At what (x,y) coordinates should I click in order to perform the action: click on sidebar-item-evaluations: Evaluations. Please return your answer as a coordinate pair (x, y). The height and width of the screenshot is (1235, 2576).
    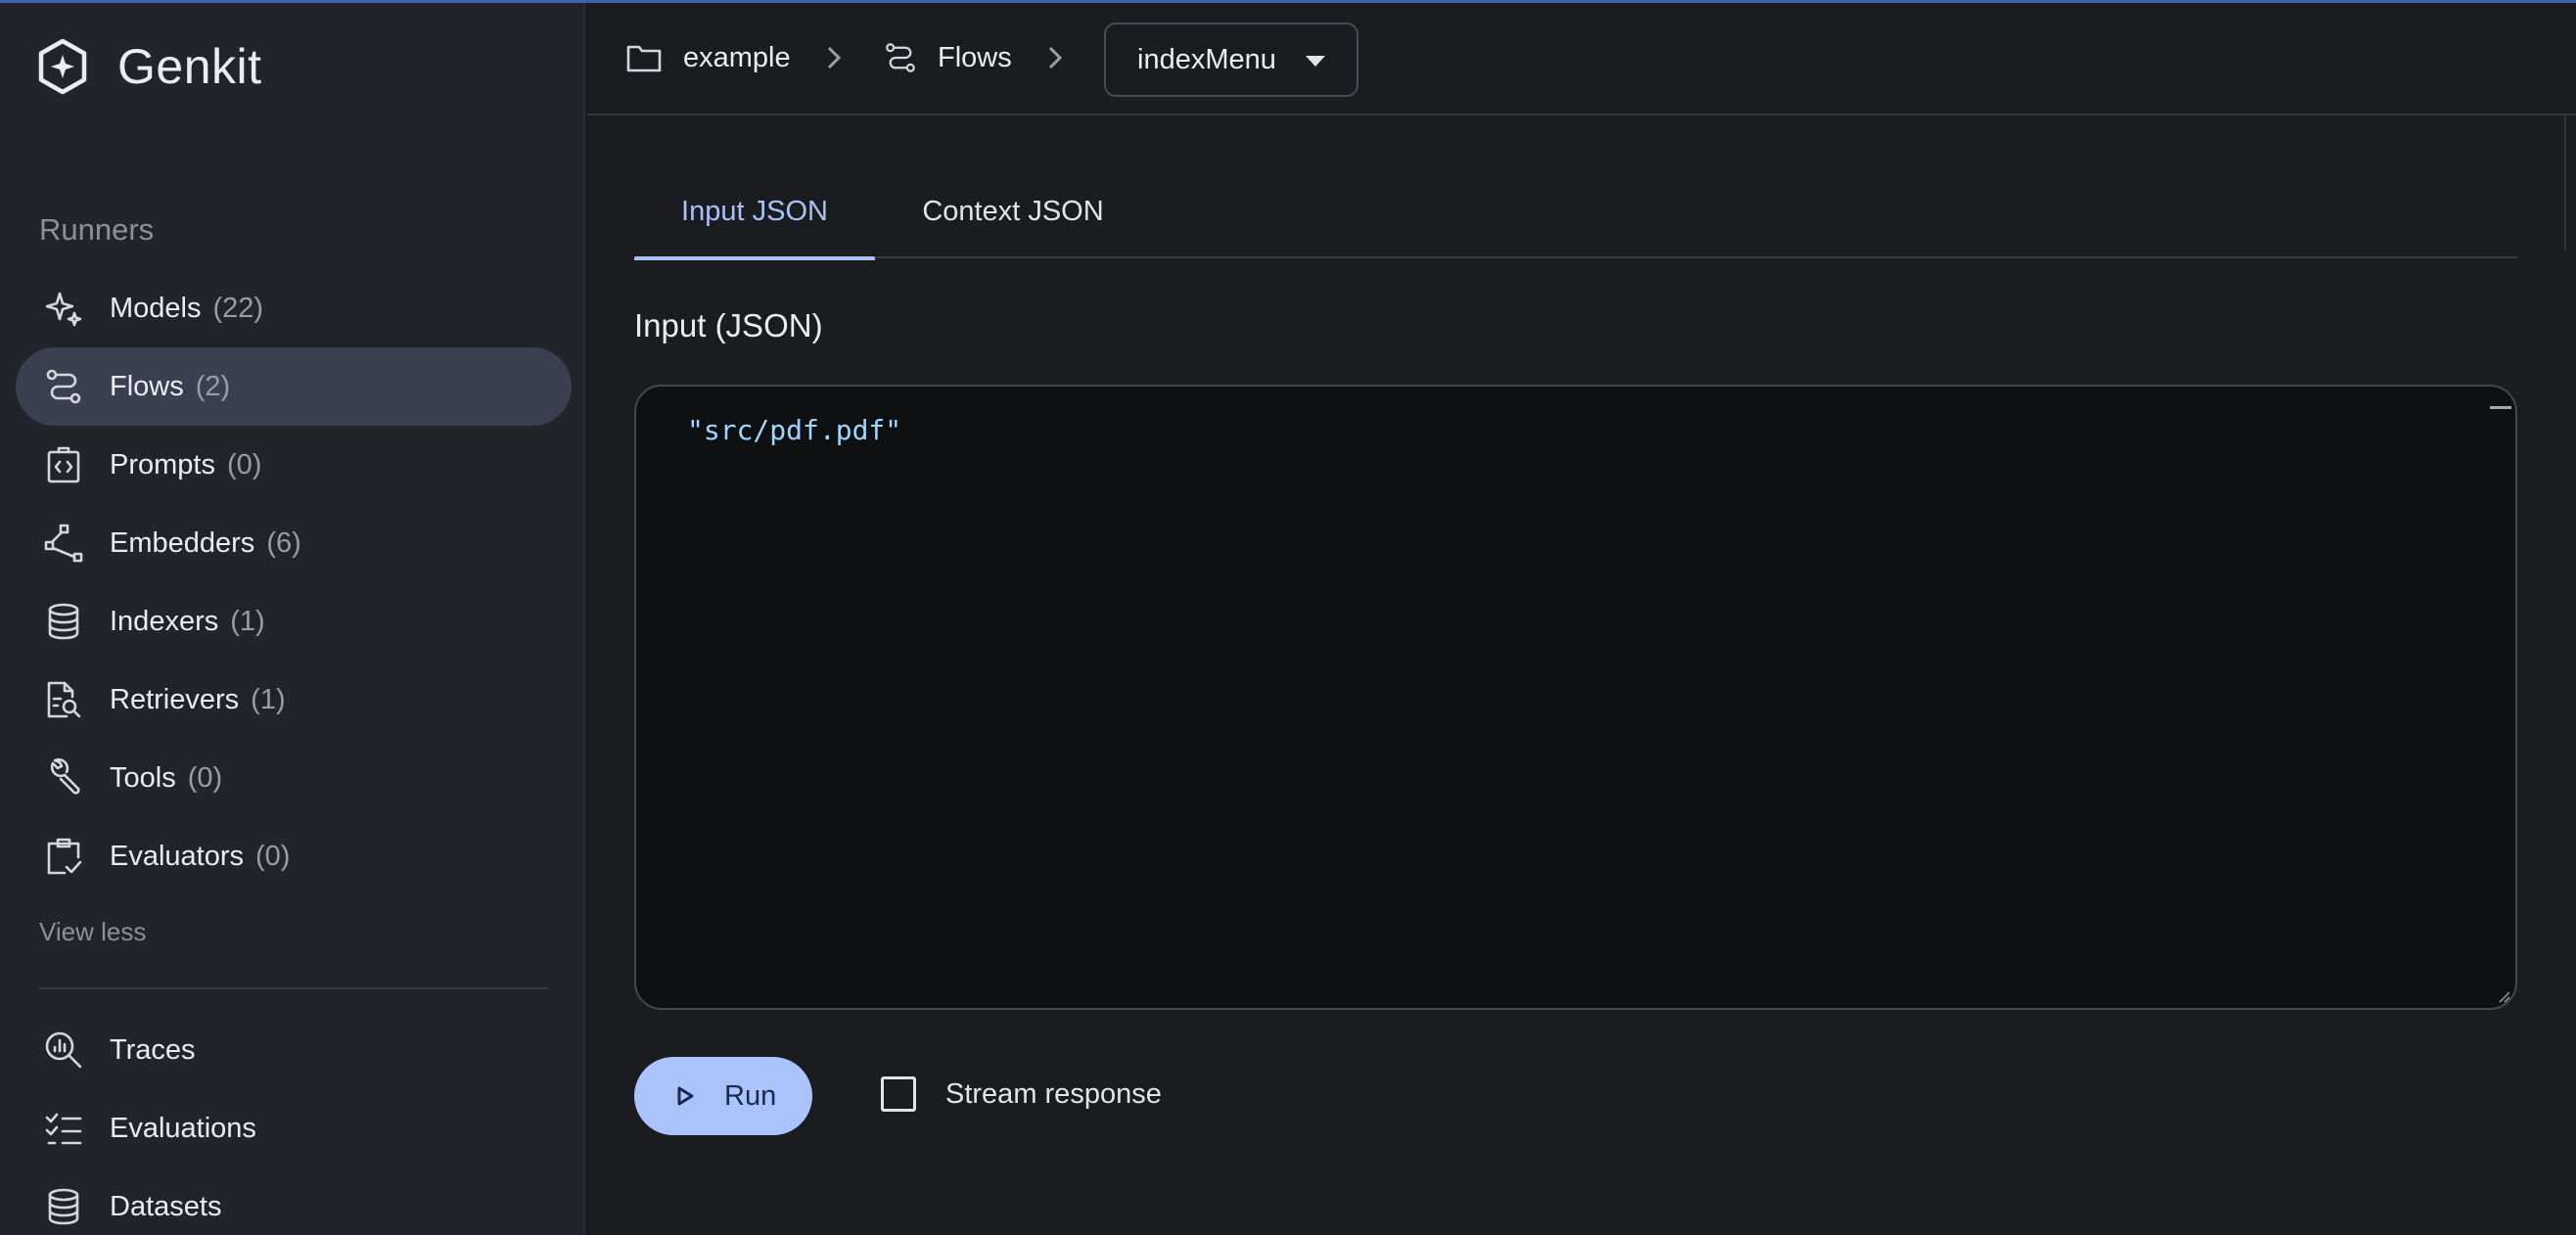
    Looking at the image, I should click on (294, 1128).